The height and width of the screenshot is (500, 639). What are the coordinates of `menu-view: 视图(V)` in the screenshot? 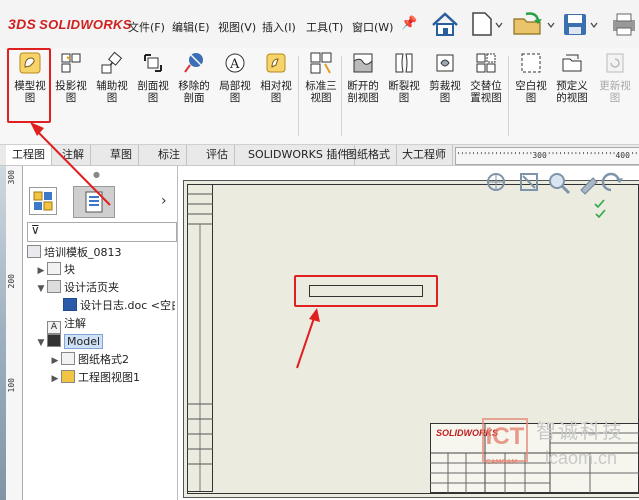 It's located at (237, 27).